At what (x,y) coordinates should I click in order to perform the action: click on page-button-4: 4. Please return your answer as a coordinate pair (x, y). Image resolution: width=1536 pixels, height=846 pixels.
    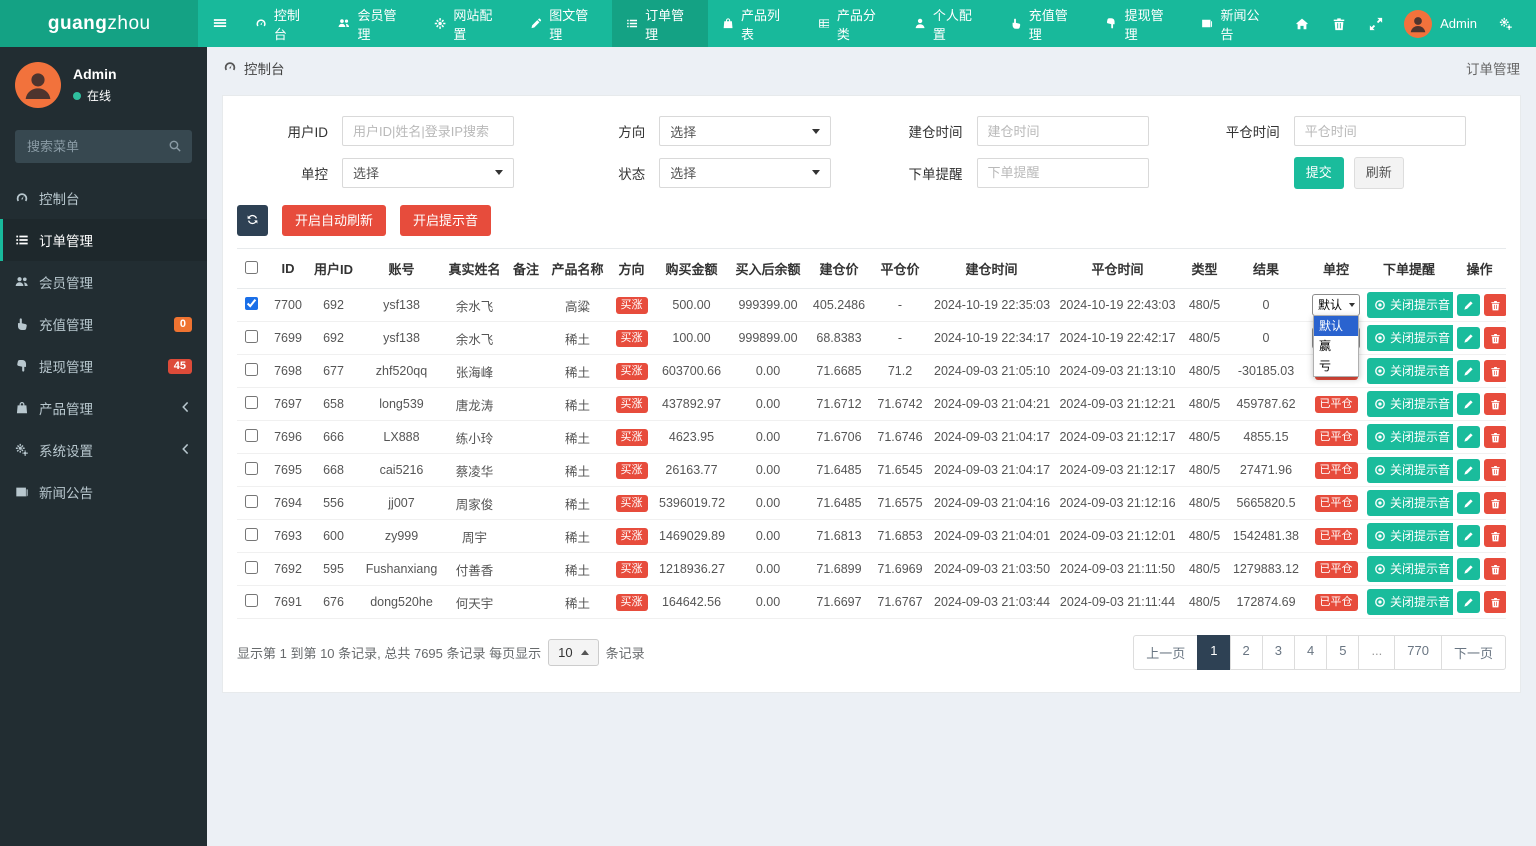
    Looking at the image, I should click on (1310, 653).